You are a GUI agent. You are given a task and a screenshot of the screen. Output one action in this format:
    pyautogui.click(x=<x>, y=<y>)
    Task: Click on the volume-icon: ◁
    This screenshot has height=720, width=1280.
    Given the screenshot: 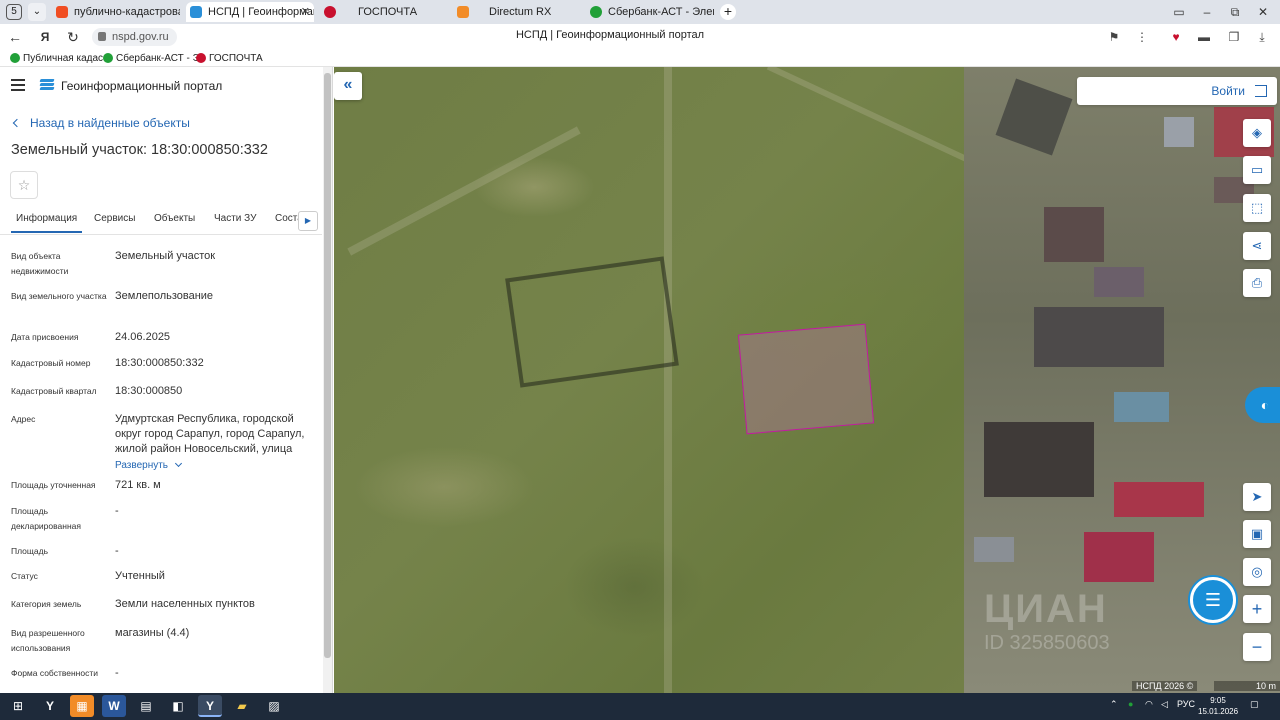 What is the action you would take?
    pyautogui.click(x=1164, y=704)
    